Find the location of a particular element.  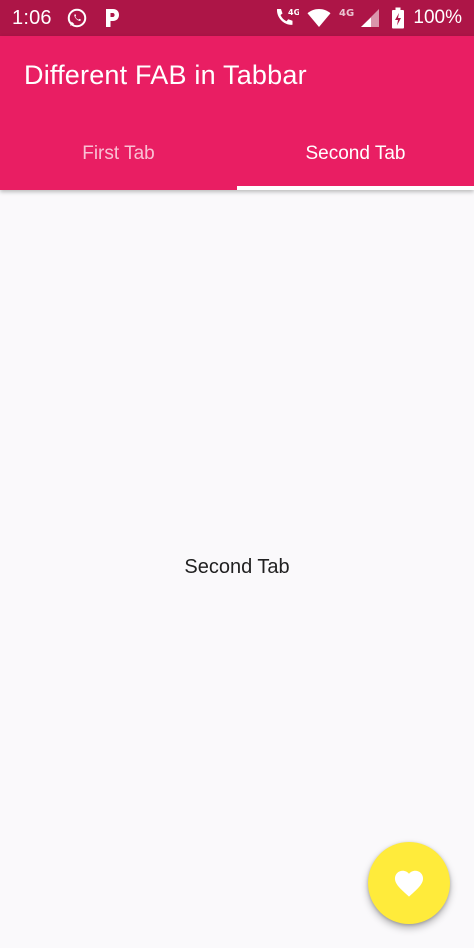

favorite-fab-button is located at coordinates (409, 883).